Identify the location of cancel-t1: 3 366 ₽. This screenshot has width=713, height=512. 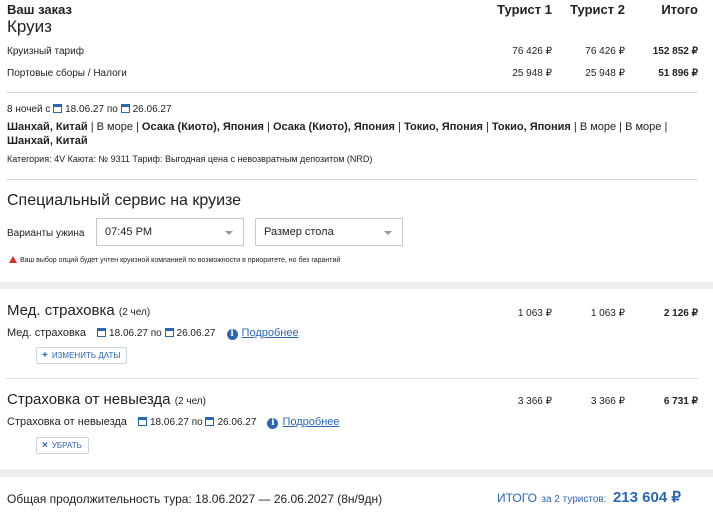
(534, 401).